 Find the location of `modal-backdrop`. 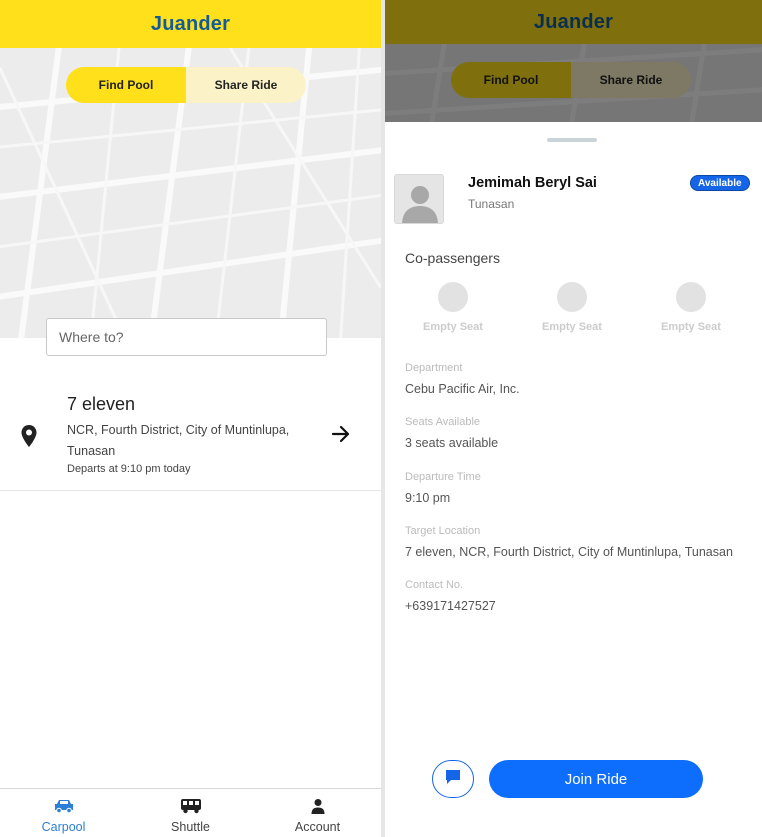

modal-backdrop is located at coordinates (573, 61).